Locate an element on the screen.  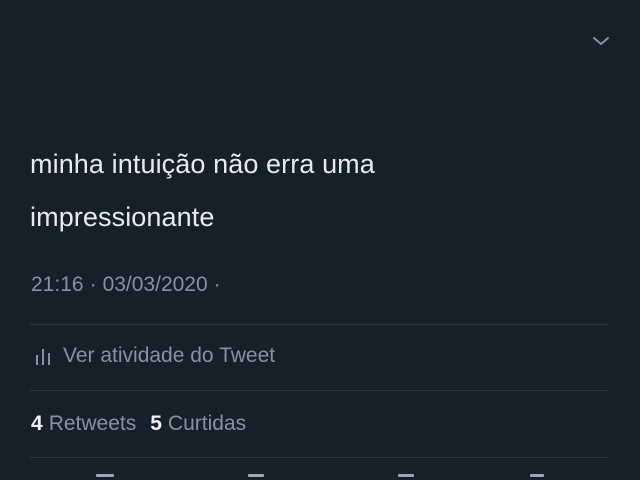
retweet-icon is located at coordinates (256, 475).